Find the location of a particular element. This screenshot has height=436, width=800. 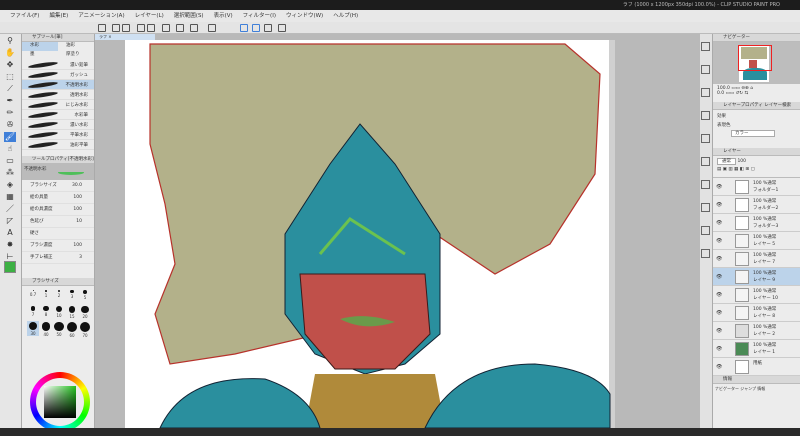

group-tab: 墨 is located at coordinates (40, 55).